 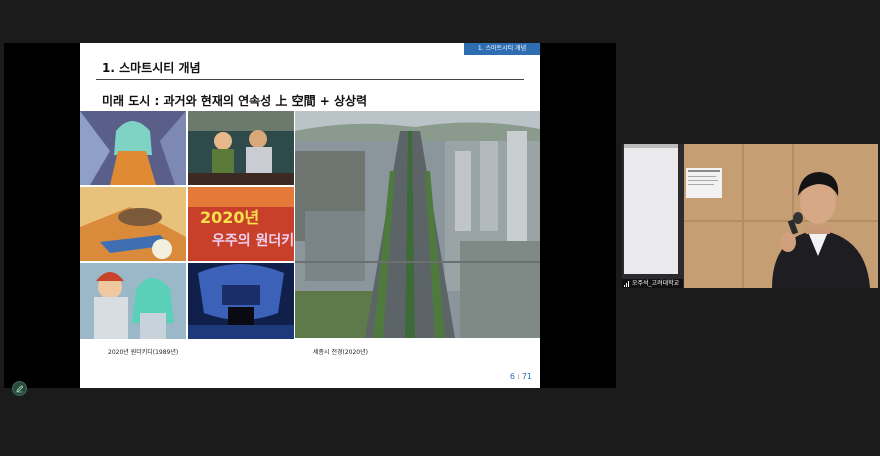 I want to click on section-tag: 1. 스마트시티 개념, so click(x=502, y=49).